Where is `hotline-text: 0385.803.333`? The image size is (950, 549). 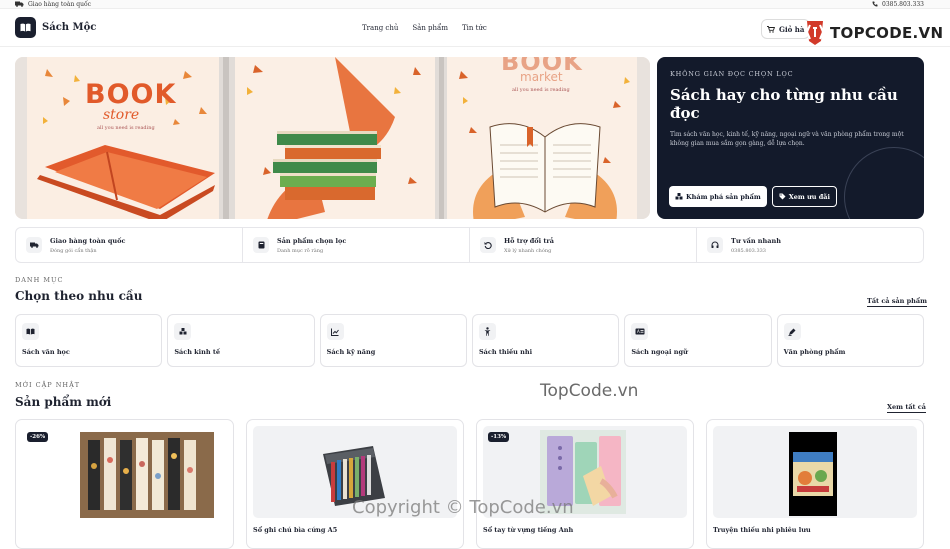
hotline-text: 0385.803.333 is located at coordinates (903, 4).